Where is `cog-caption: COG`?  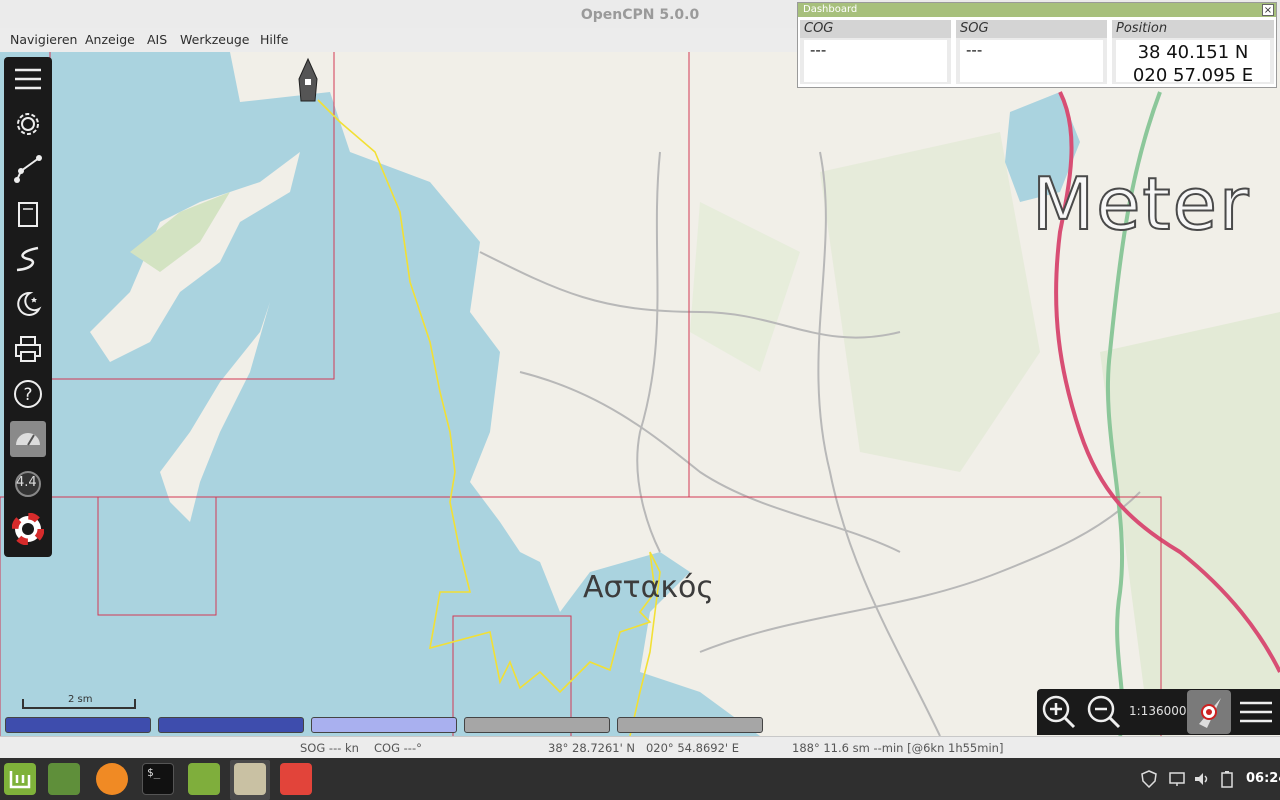
cog-caption: COG is located at coordinates (875, 29).